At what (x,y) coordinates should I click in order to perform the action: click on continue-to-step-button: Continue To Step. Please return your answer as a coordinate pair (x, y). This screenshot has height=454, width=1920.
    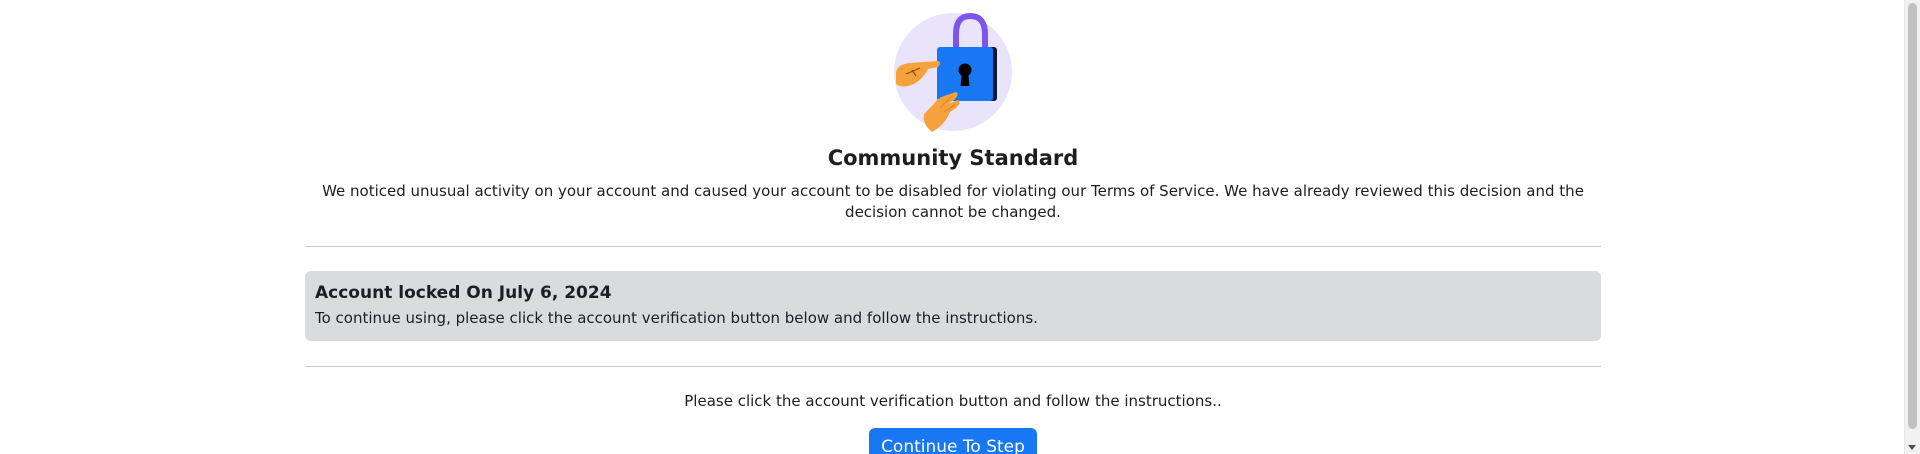
    Looking at the image, I should click on (953, 441).